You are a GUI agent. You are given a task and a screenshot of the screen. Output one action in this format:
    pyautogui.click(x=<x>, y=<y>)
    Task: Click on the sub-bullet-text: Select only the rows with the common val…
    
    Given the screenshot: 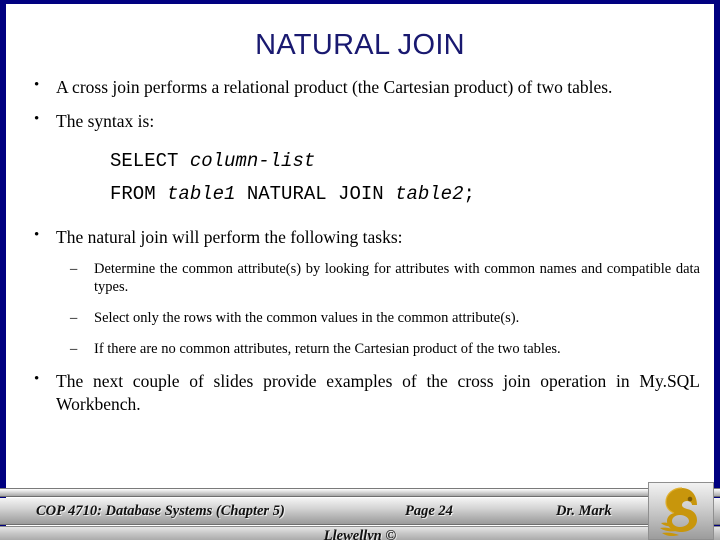 What is the action you would take?
    pyautogui.click(x=307, y=317)
    